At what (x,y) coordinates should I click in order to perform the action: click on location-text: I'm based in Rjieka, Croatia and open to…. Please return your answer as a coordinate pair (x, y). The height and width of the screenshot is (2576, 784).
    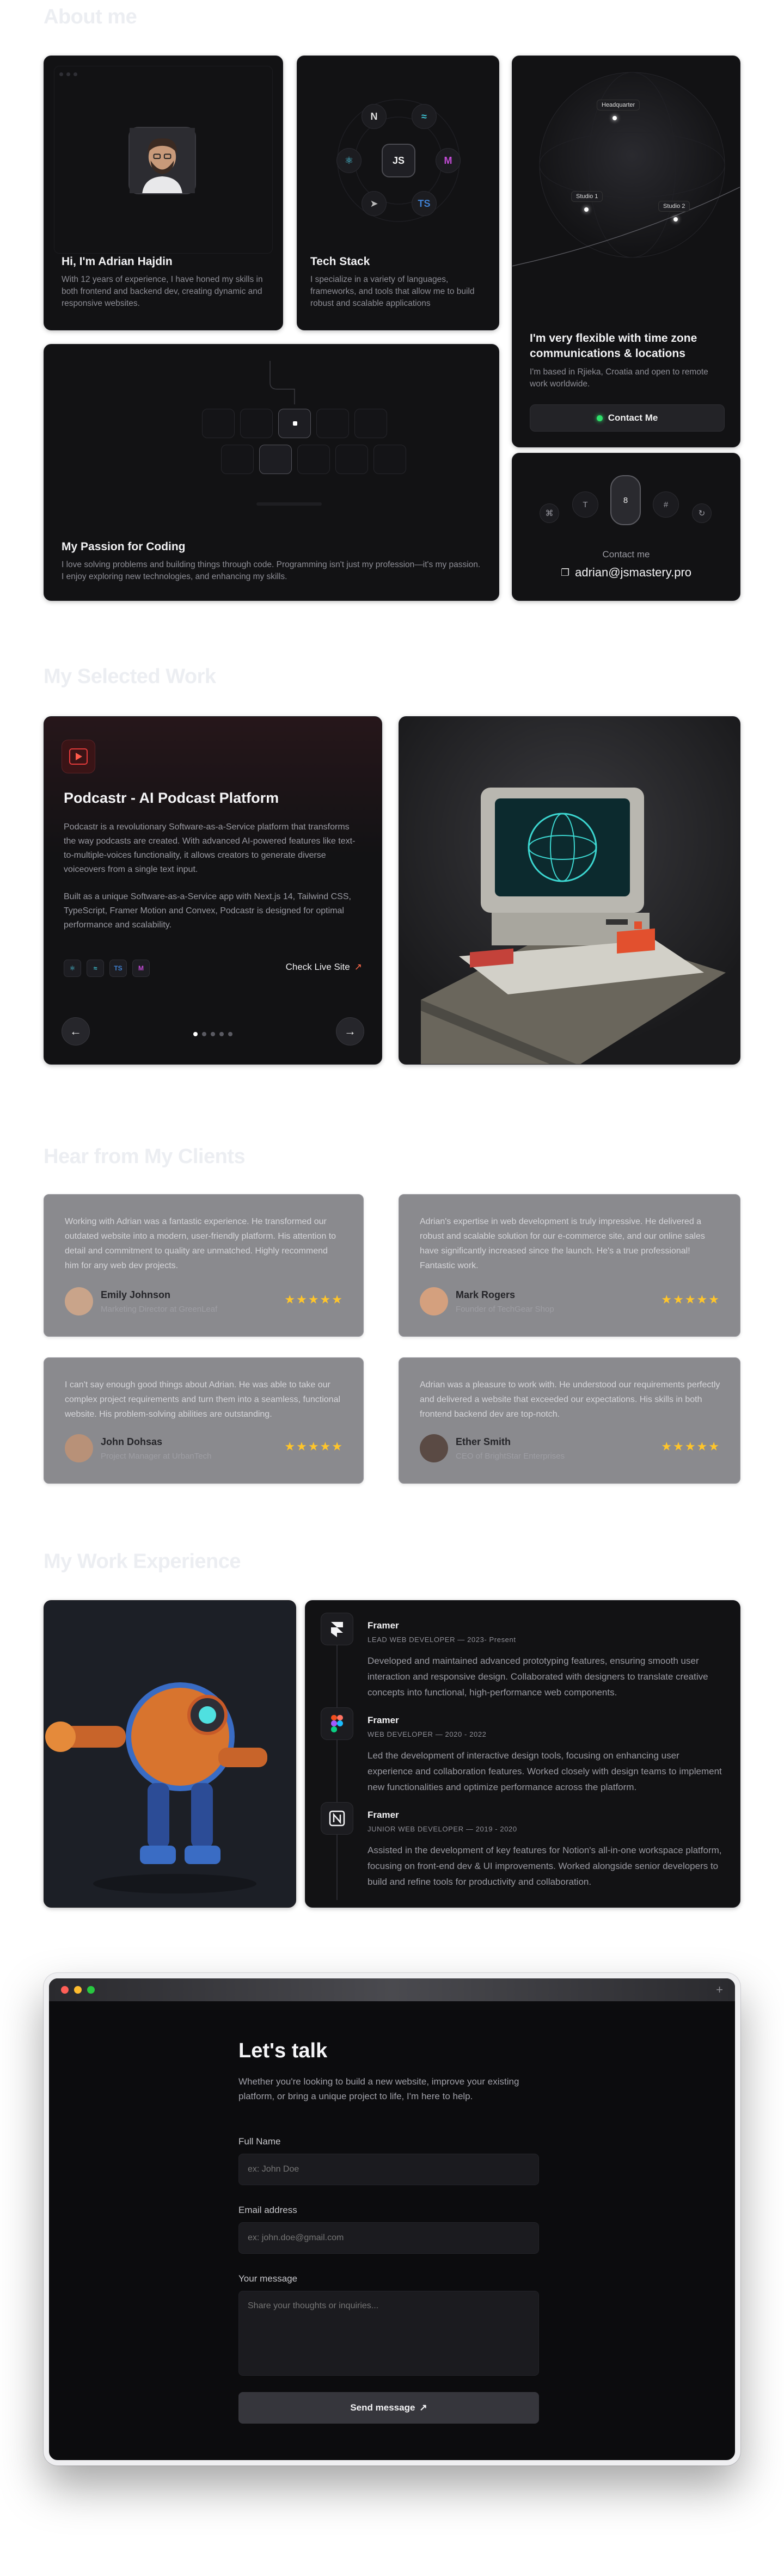
    Looking at the image, I should click on (619, 378).